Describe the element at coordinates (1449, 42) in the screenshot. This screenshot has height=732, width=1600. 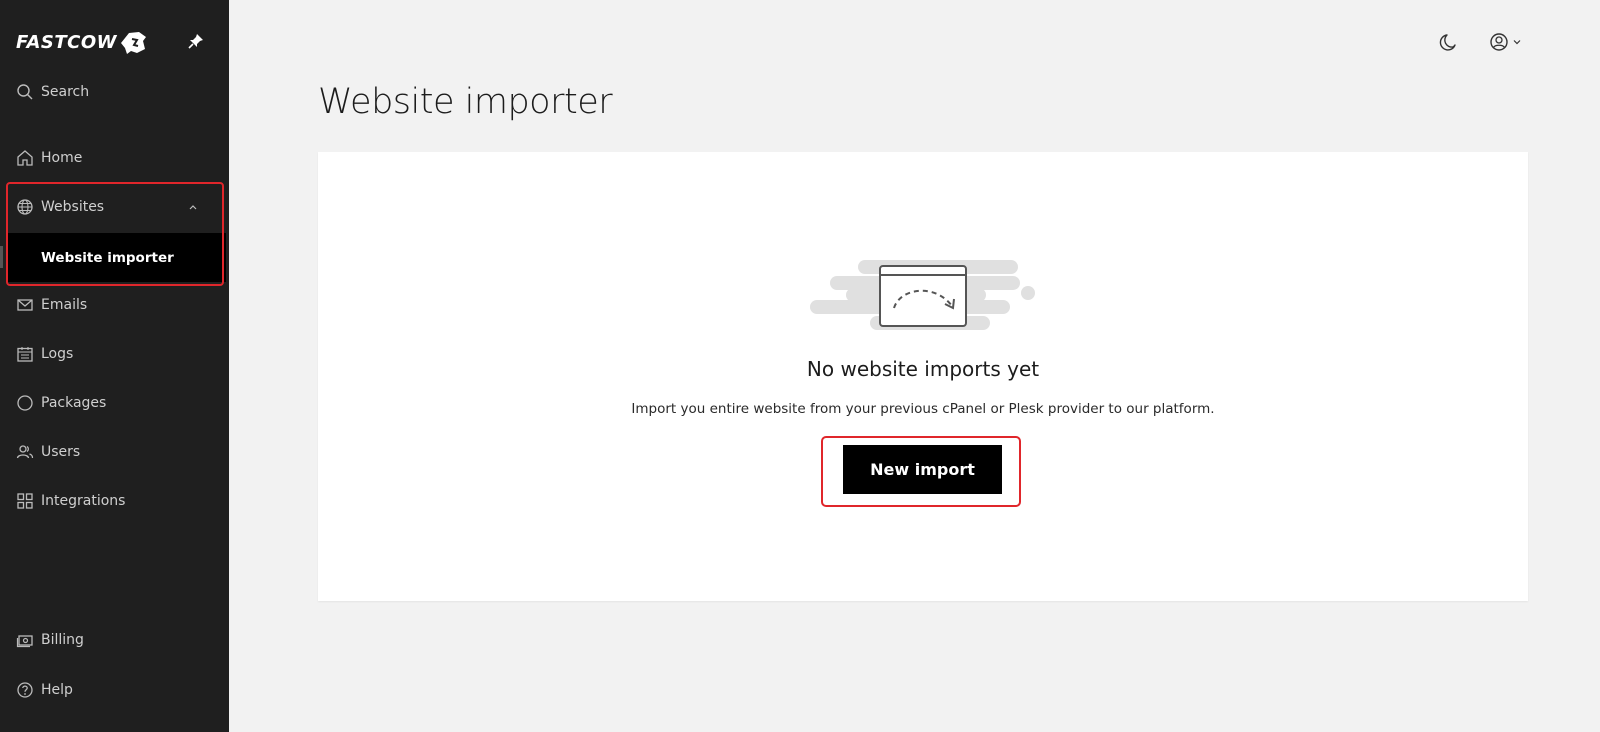
I see `dark-mode-moon-icon` at that location.